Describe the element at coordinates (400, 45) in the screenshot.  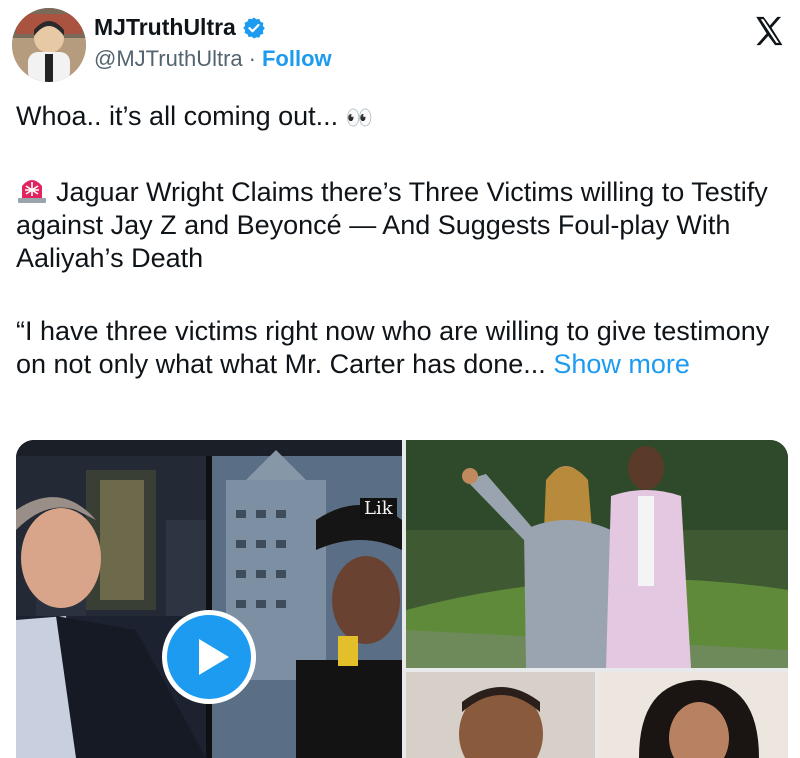
I see `tweet-header: MJTruthUltra @MJTruthUltra · Follow` at that location.